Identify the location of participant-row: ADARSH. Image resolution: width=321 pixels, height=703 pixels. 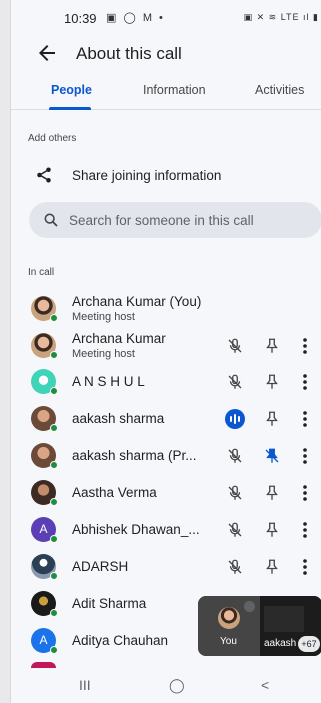
(166, 567).